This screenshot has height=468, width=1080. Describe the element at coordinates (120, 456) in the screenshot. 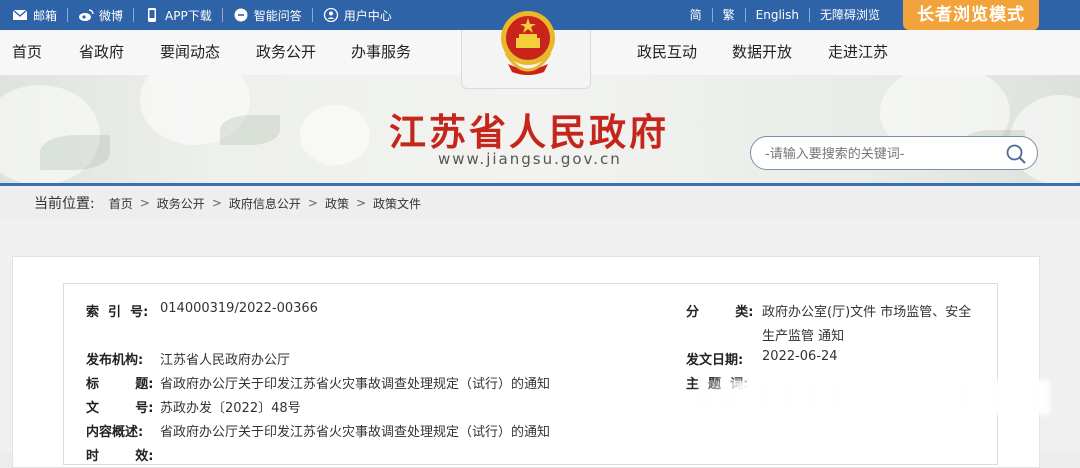

I see `validity-label: 时 效:` at that location.